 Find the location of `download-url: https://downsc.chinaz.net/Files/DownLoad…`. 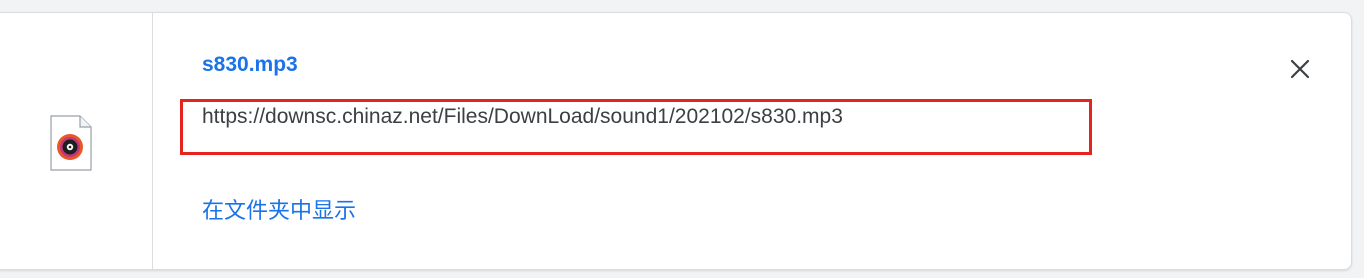

download-url: https://downsc.chinaz.net/Files/DownLoad… is located at coordinates (522, 116).